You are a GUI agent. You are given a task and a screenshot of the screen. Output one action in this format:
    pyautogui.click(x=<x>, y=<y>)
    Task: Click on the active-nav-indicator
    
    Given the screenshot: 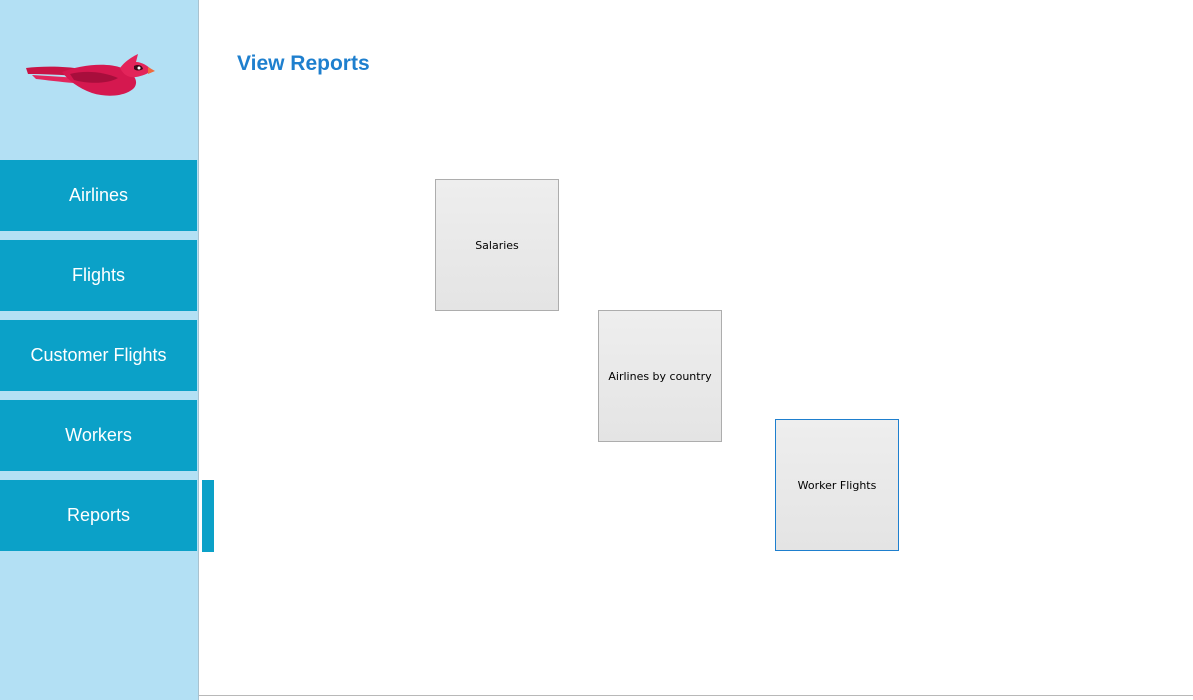 What is the action you would take?
    pyautogui.click(x=208, y=516)
    